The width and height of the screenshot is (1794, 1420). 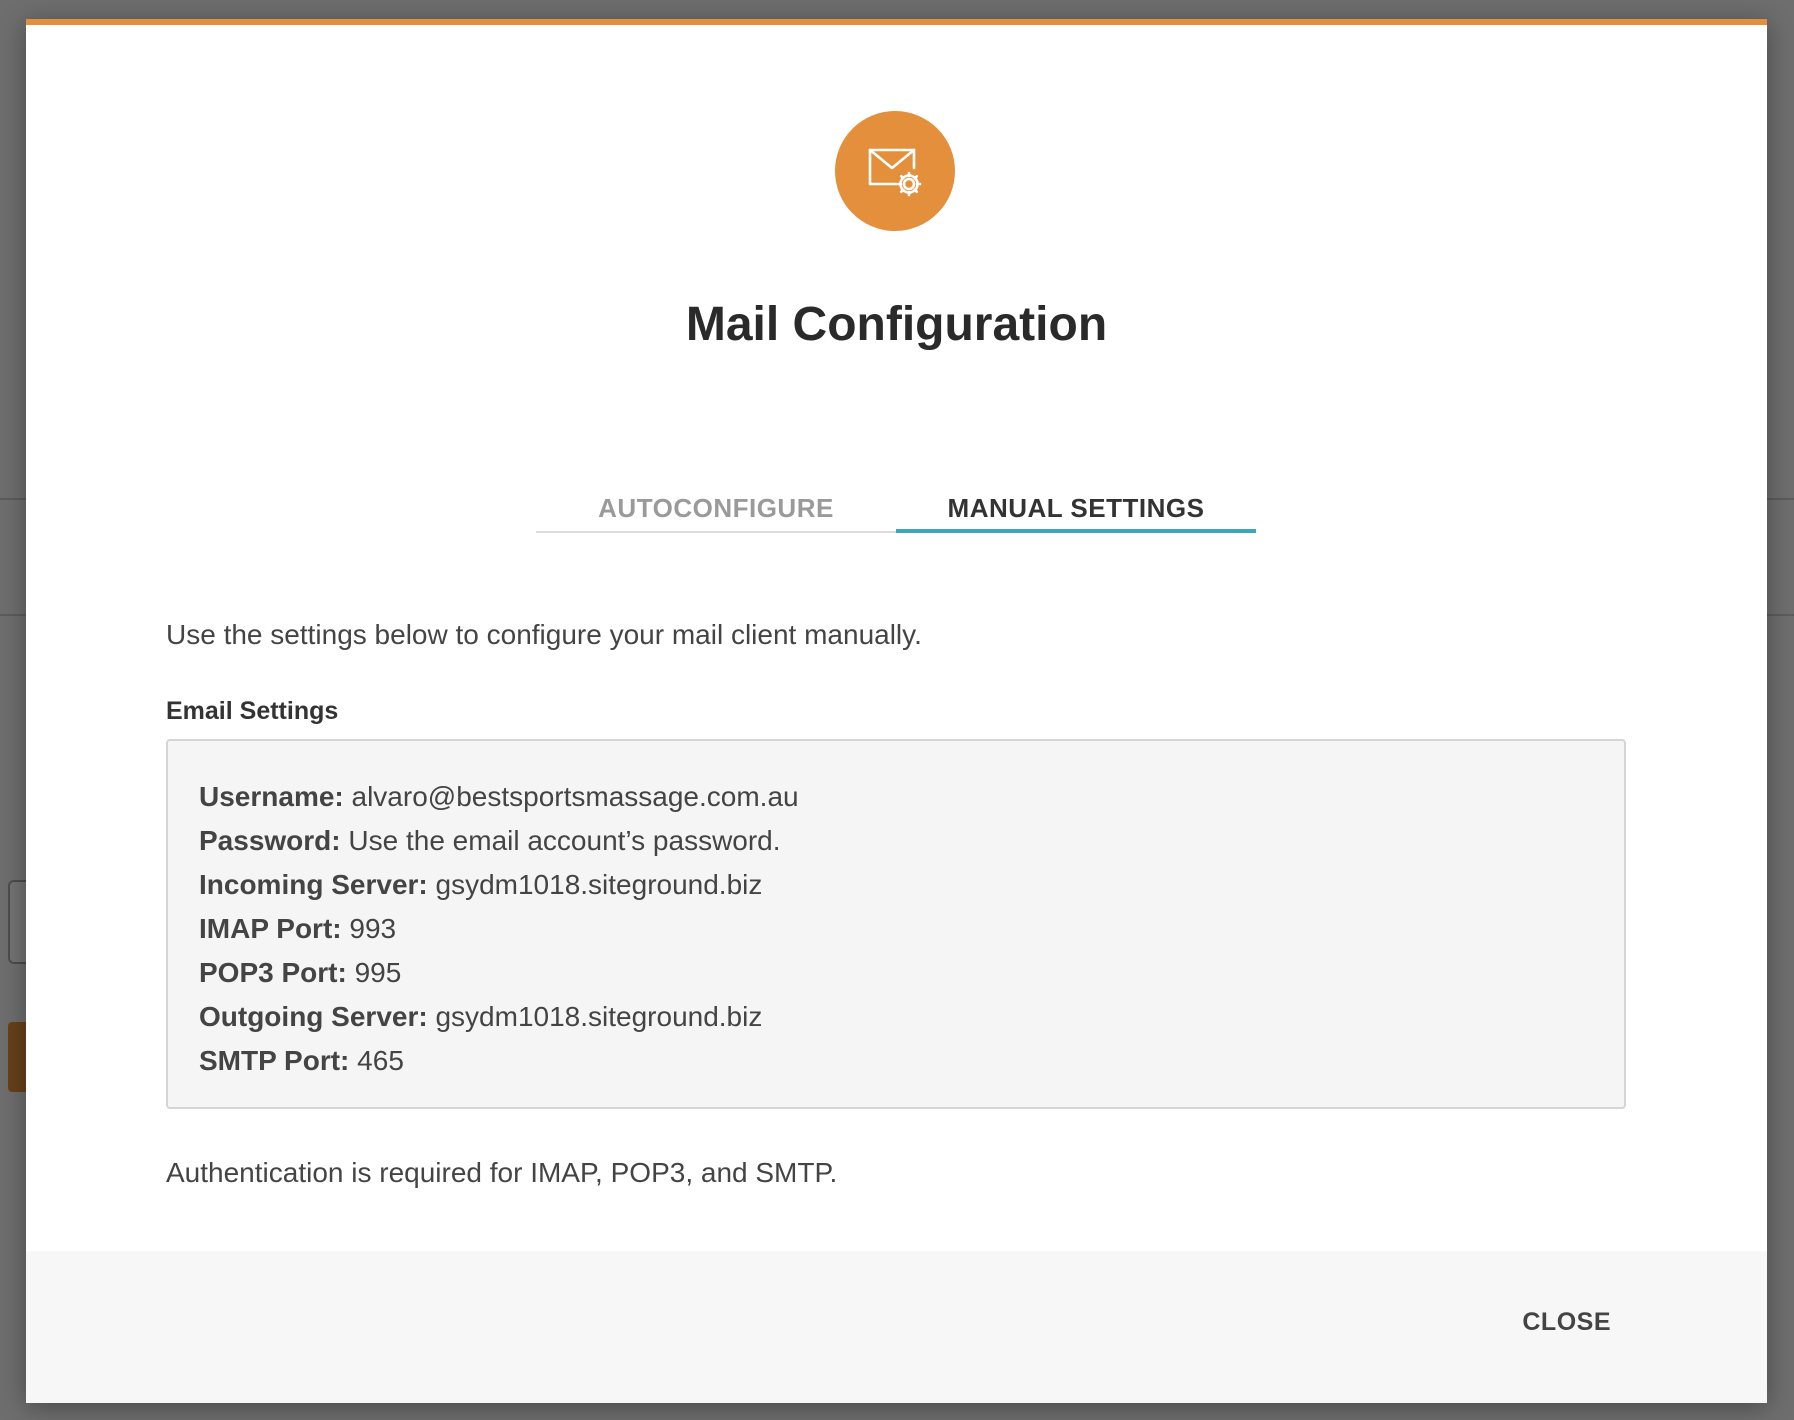 I want to click on setting-row-smtp-port: SMTP Port: 465, so click(x=896, y=1061).